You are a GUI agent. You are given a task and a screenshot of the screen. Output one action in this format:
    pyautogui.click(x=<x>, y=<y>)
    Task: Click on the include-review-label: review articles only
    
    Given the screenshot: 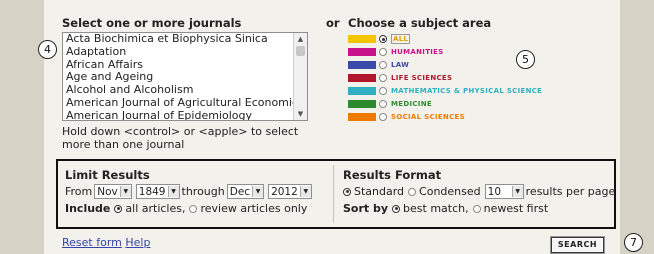 What is the action you would take?
    pyautogui.click(x=254, y=208)
    